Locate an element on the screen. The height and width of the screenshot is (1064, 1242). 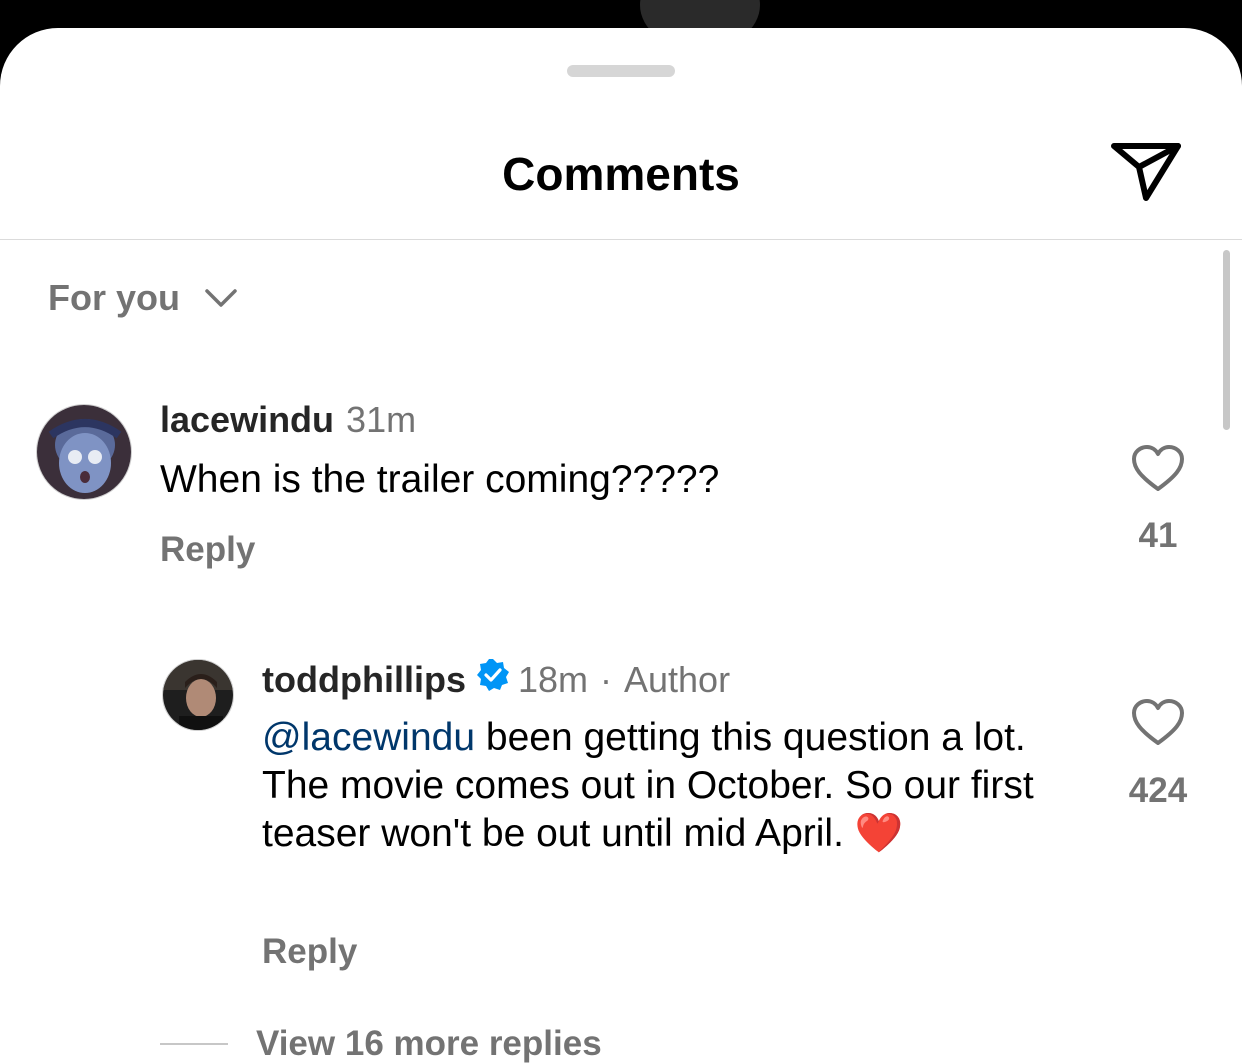
like-count: 41 is located at coordinates (1158, 535).